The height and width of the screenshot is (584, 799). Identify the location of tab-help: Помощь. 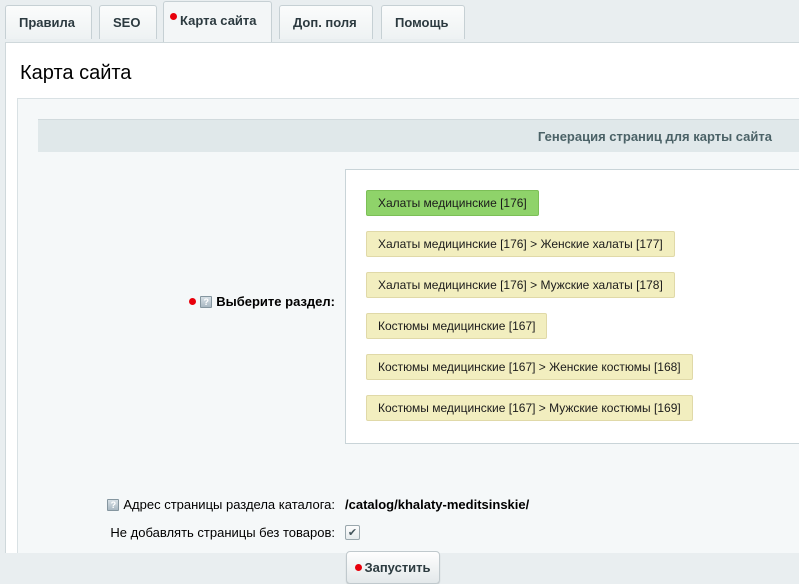
(423, 22).